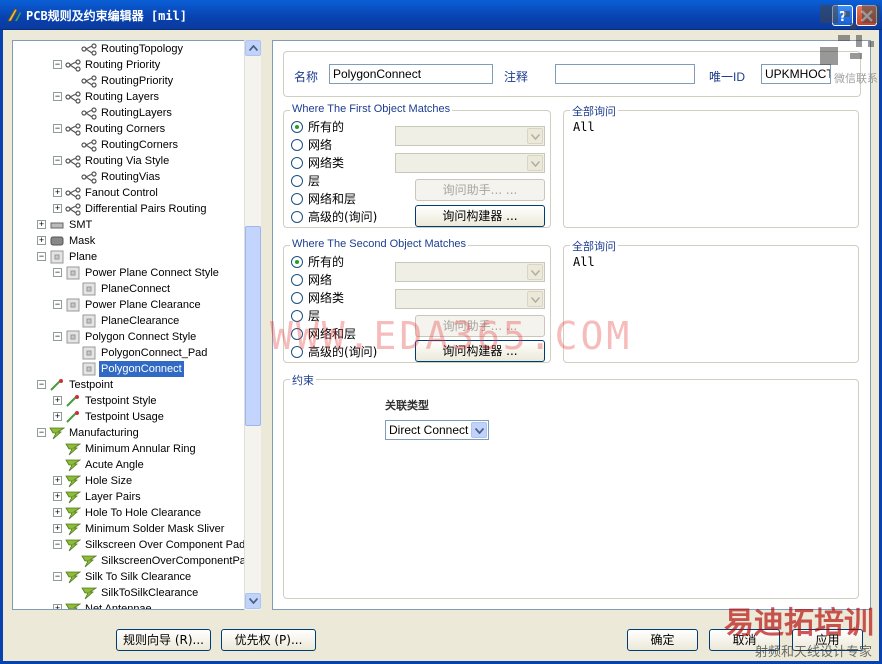 This screenshot has width=882, height=664. I want to click on tree-item: − Silk To Silk Clearance, so click(129, 577).